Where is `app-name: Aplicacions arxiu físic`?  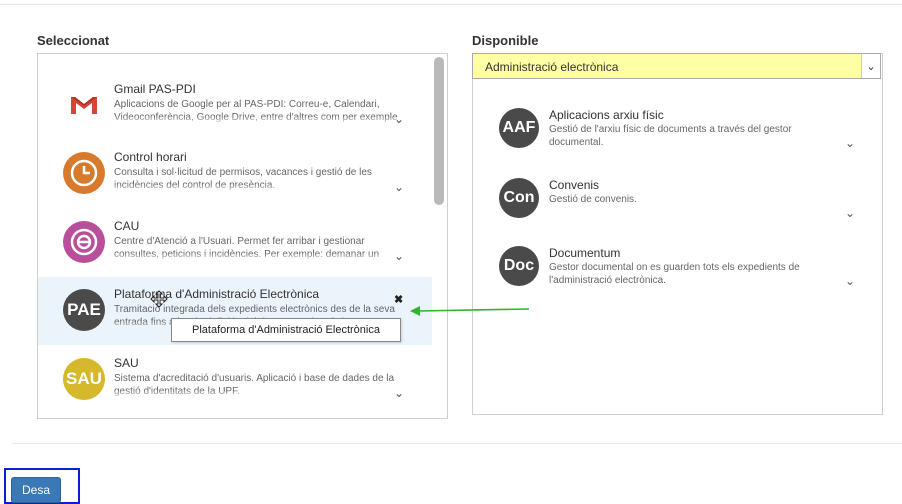
app-name: Aplicacions arxiu físic is located at coordinates (606, 115).